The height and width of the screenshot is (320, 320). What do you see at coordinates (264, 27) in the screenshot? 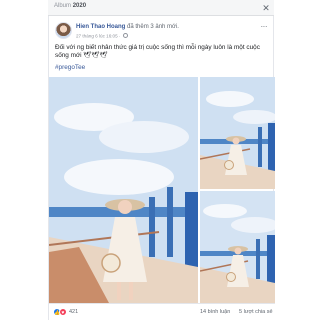
I see `more-options-icon: ···` at bounding box center [264, 27].